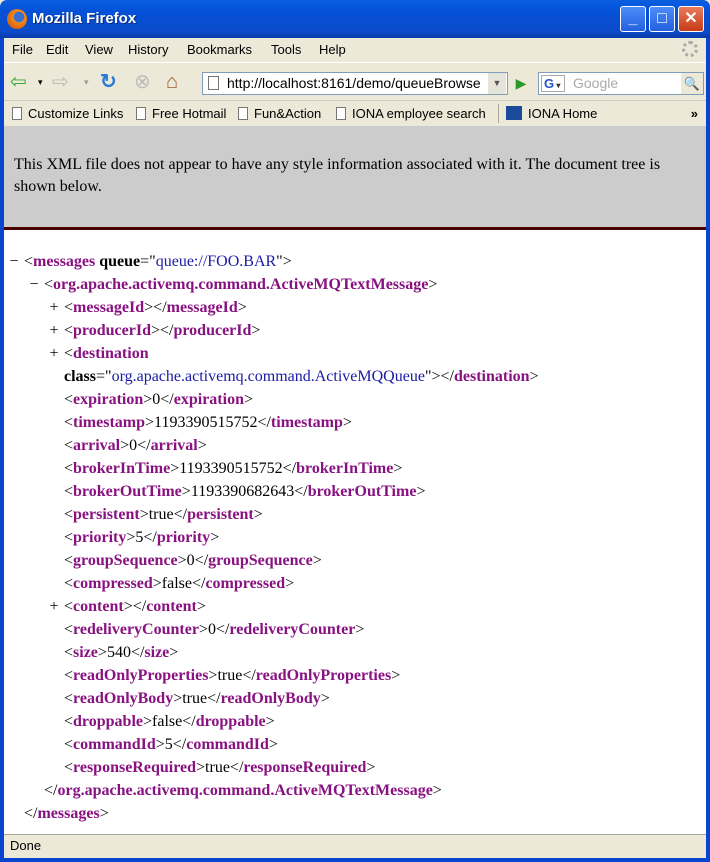 This screenshot has height=862, width=710. I want to click on text-value: false, so click(176, 583).